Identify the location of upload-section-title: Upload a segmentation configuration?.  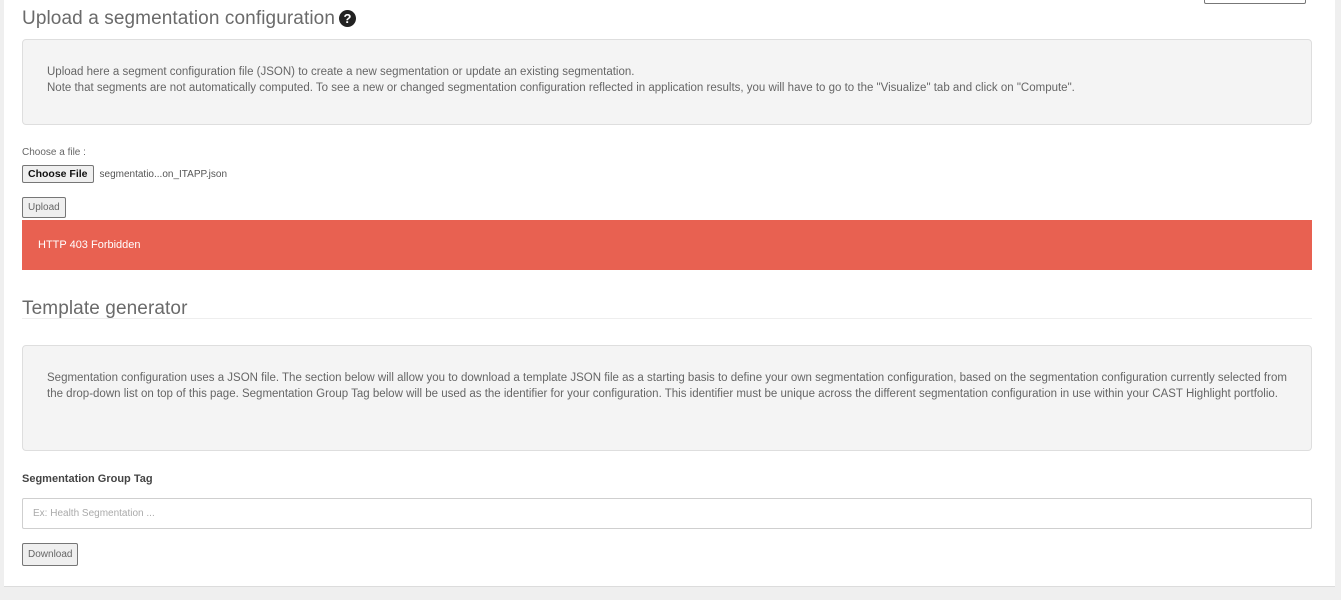
(189, 19).